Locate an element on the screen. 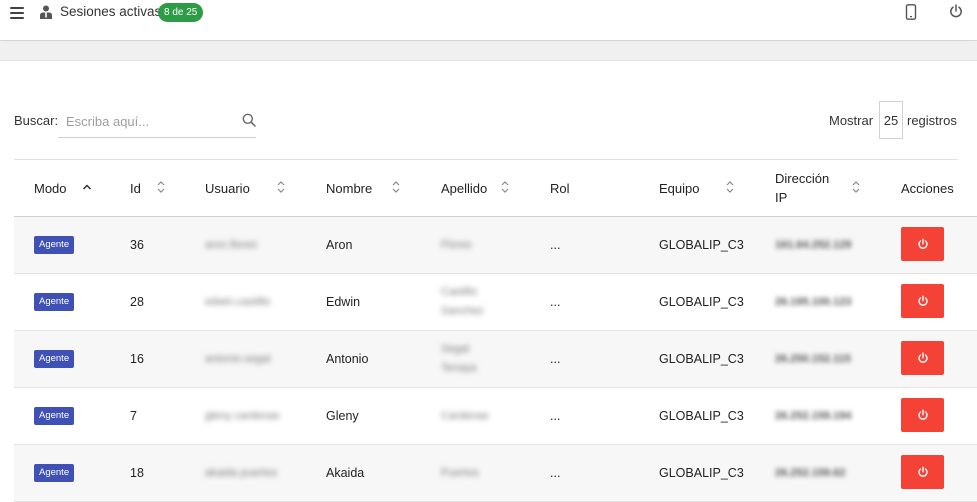 The height and width of the screenshot is (502, 977). page-size-input is located at coordinates (891, 120).